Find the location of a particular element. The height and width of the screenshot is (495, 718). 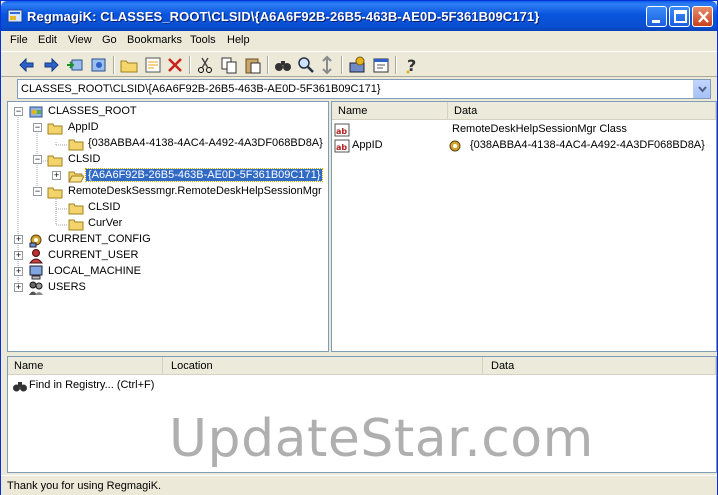

tree-node-clsid: − CLSID is located at coordinates (108, 160).